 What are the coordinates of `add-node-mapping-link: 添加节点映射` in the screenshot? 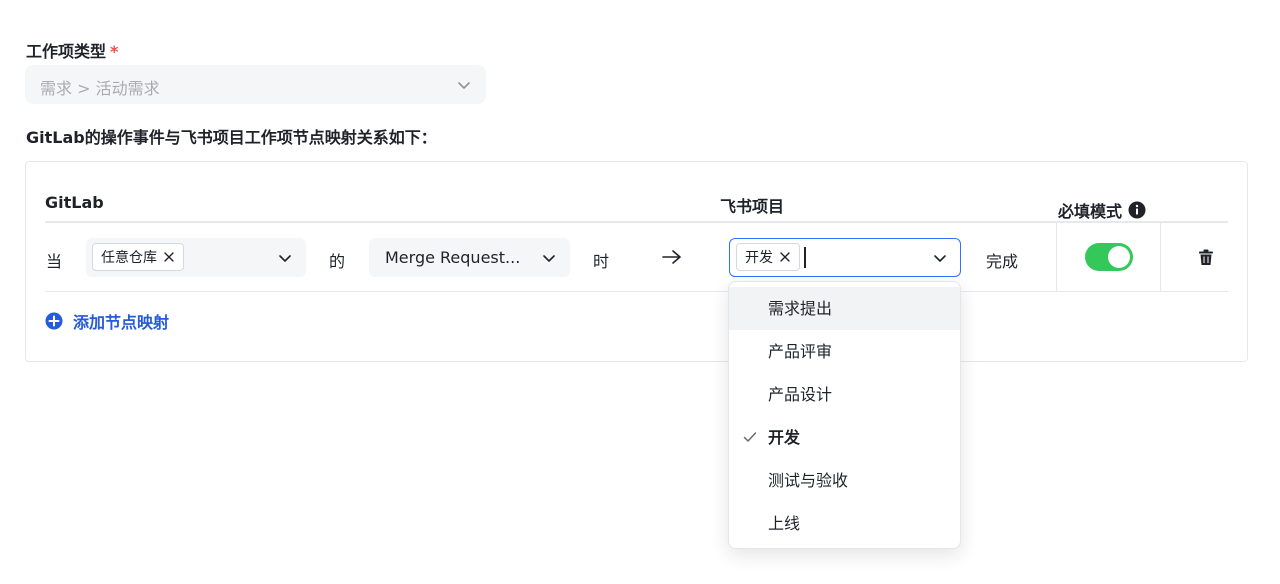 It's located at (107, 321).